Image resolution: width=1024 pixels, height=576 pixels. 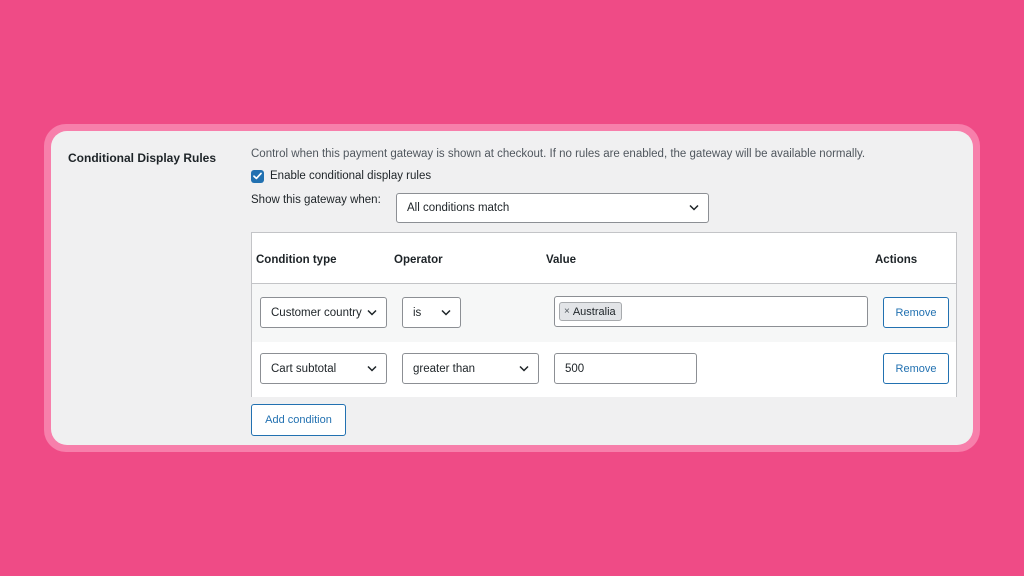 What do you see at coordinates (142, 158) in the screenshot?
I see `section-label: Conditional Display Rules` at bounding box center [142, 158].